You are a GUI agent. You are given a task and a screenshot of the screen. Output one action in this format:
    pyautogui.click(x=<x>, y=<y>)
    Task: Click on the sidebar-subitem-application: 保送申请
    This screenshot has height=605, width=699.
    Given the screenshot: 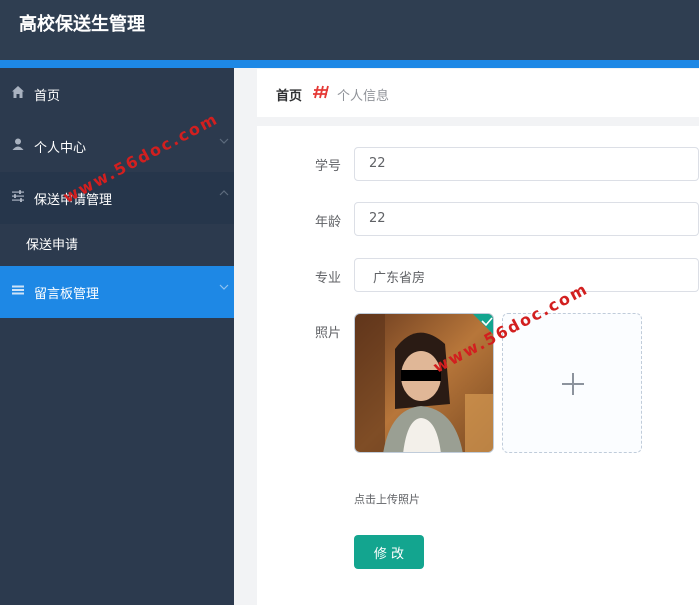 What is the action you would take?
    pyautogui.click(x=117, y=245)
    